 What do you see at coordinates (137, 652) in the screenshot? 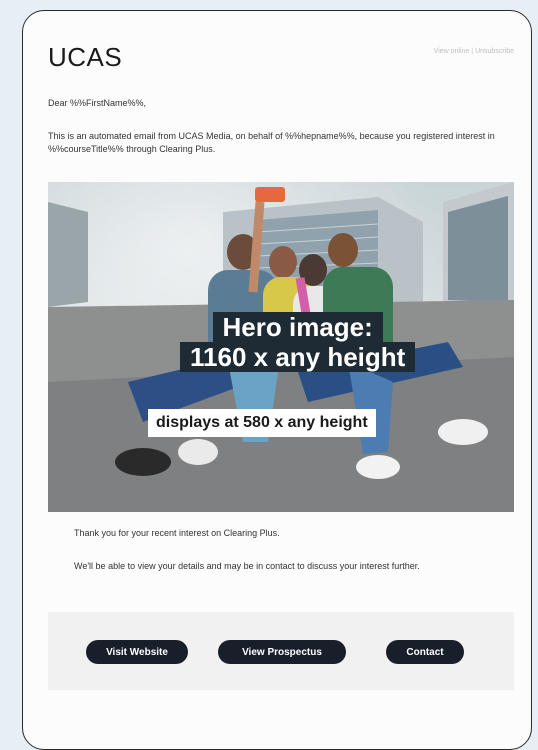
I see `visit-website-button: Visit Website` at bounding box center [137, 652].